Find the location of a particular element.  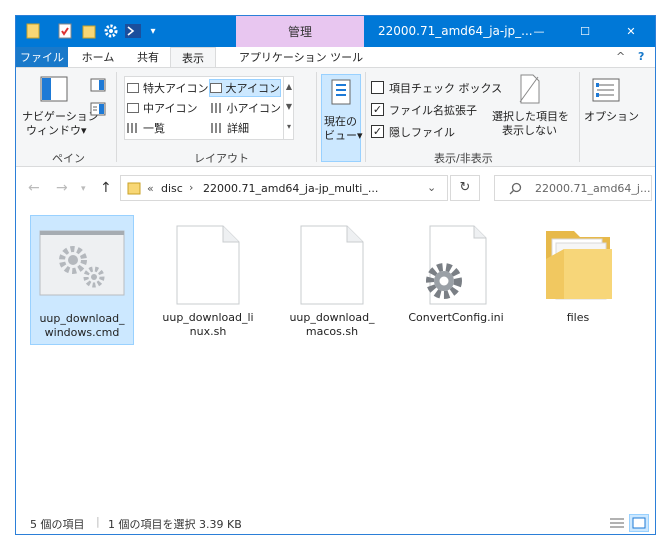

up-arrow-icon: ↑ is located at coordinates (106, 188).